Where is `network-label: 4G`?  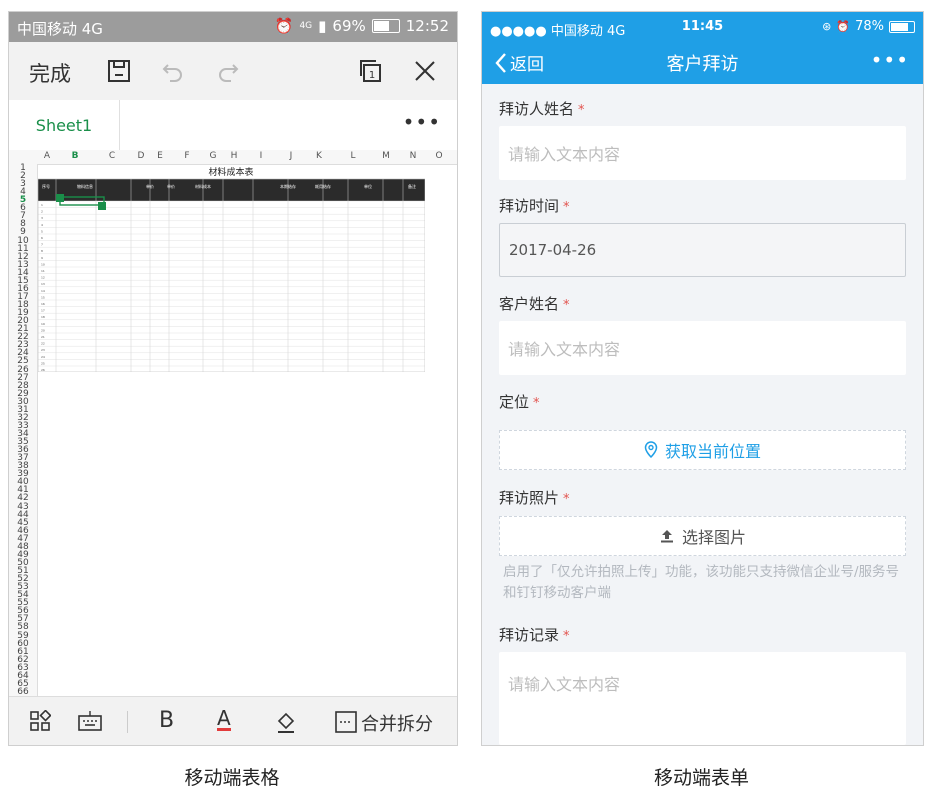
network-label: 4G is located at coordinates (306, 26).